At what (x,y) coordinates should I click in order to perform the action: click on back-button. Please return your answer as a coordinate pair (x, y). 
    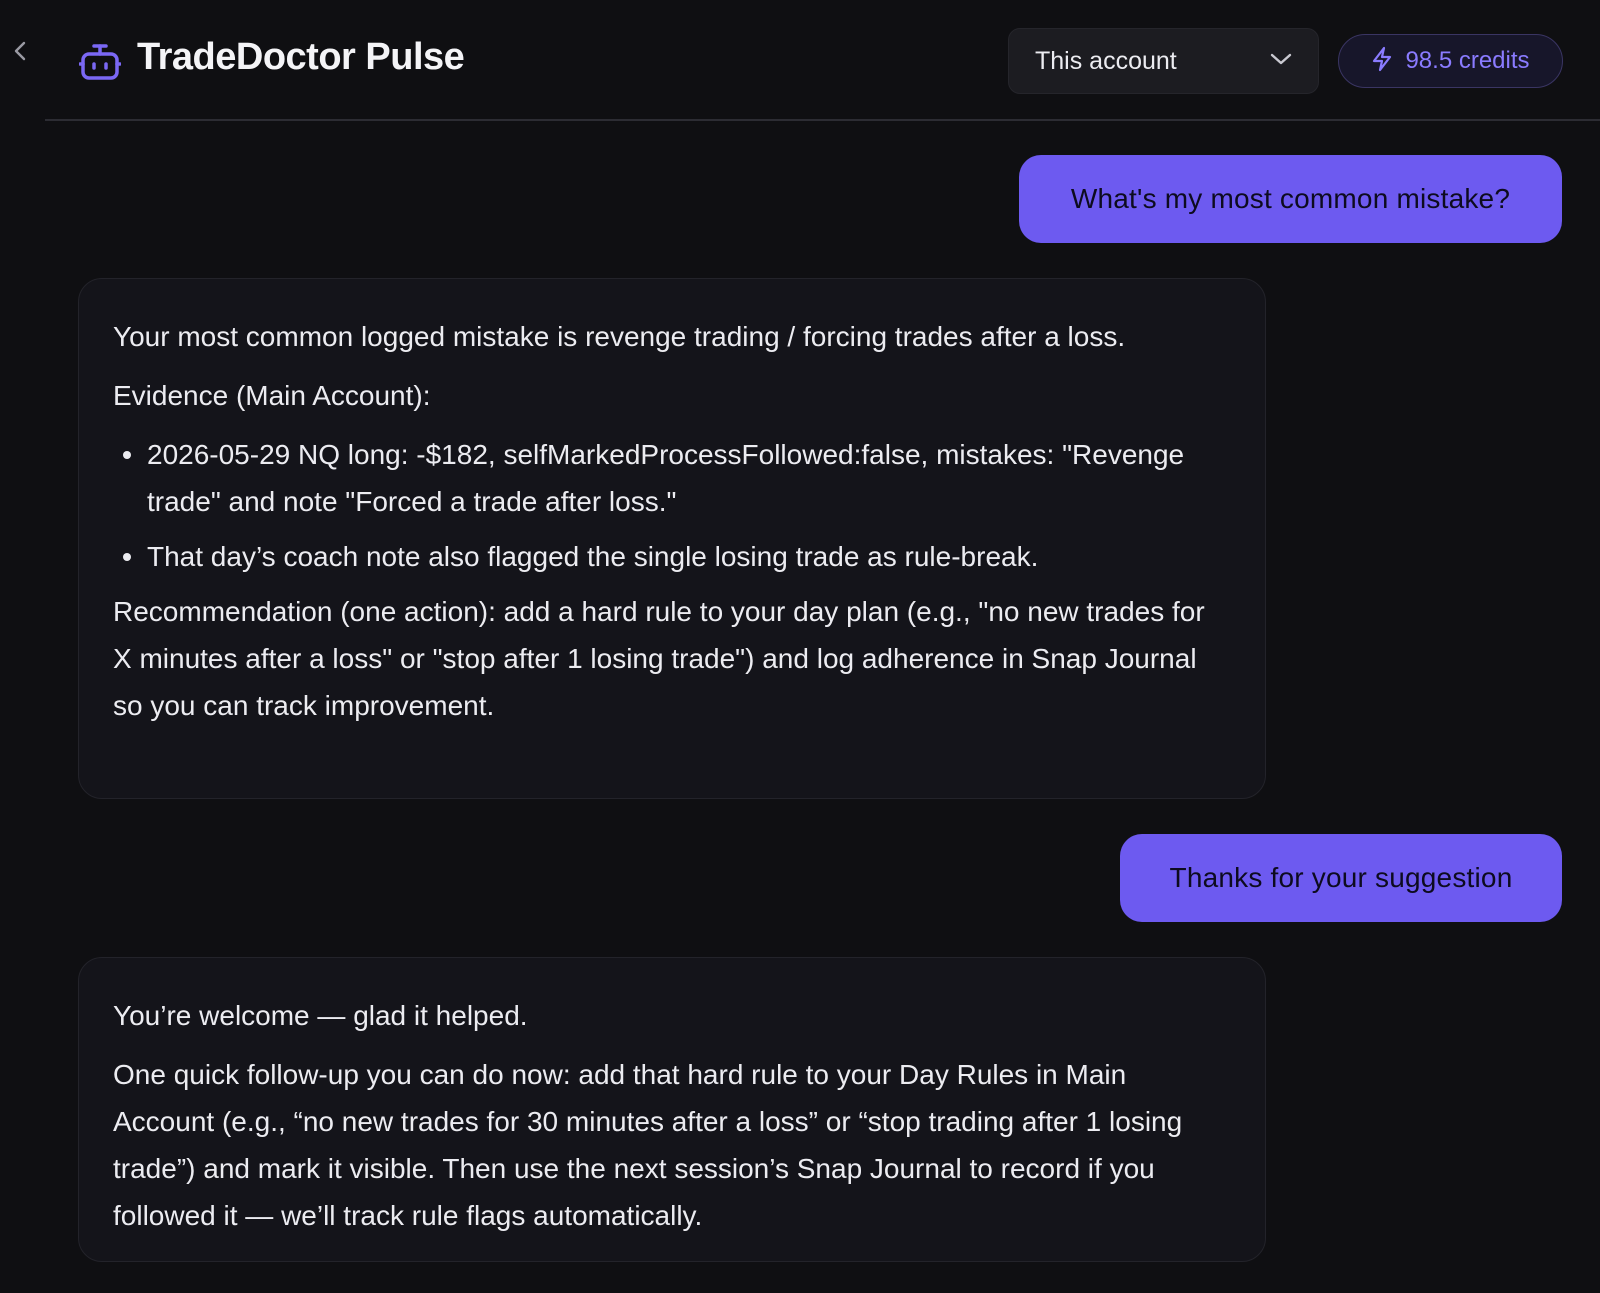
    Looking at the image, I should click on (20, 53).